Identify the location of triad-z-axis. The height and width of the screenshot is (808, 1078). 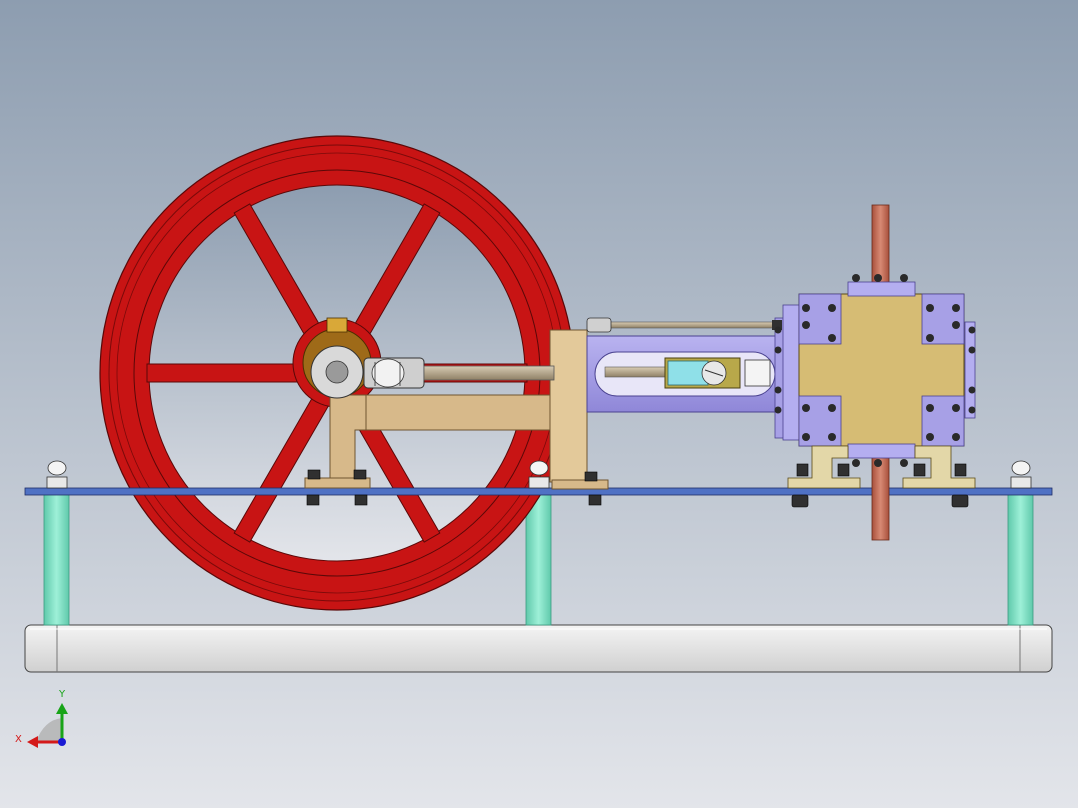
(62, 742).